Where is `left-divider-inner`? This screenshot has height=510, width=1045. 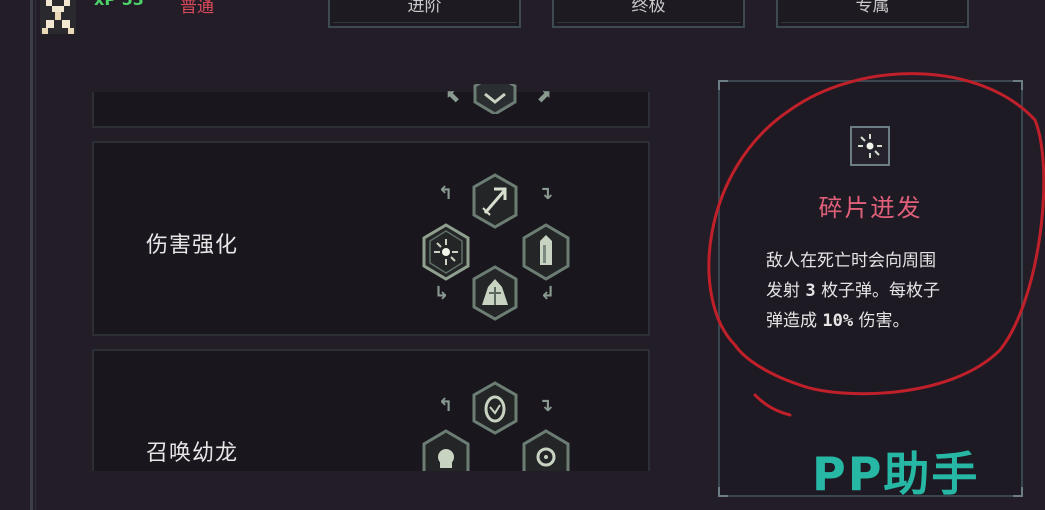
left-divider-inner is located at coordinates (35, 255).